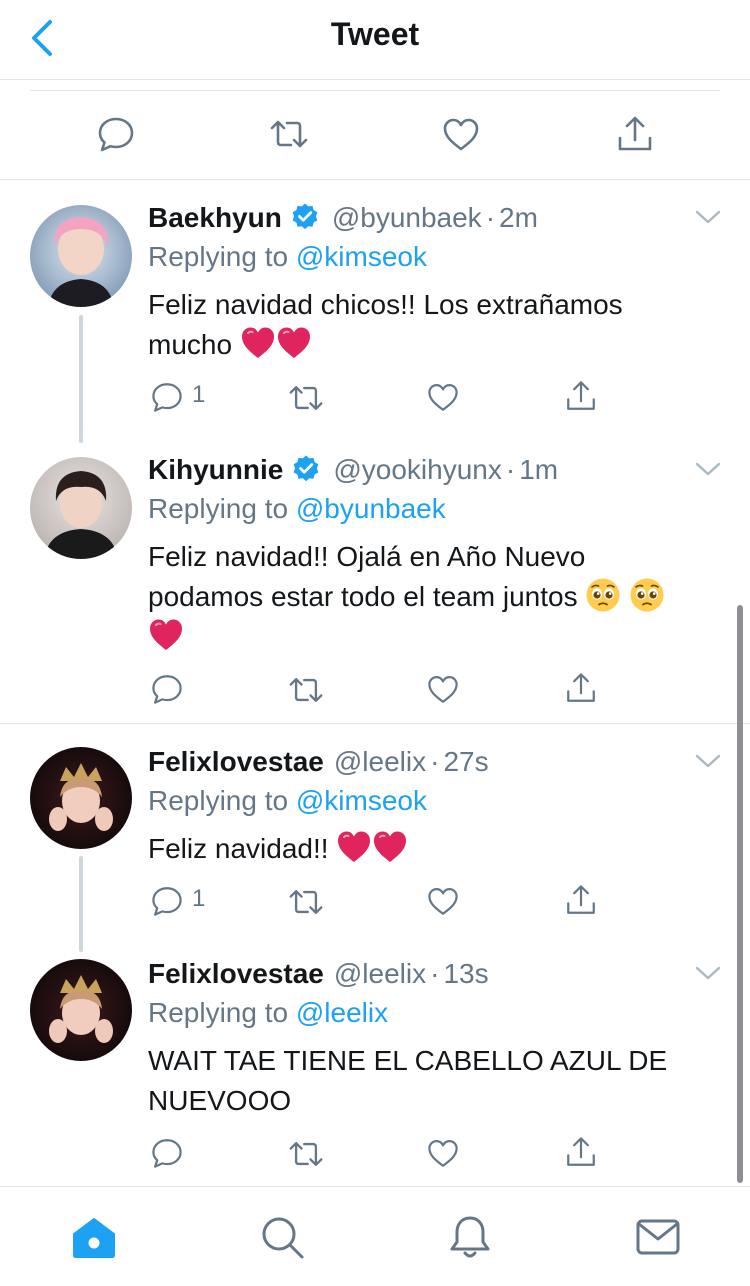 This screenshot has height=1286, width=750. I want to click on tweet-text-line-with-emoji: mucho, so click(433, 345).